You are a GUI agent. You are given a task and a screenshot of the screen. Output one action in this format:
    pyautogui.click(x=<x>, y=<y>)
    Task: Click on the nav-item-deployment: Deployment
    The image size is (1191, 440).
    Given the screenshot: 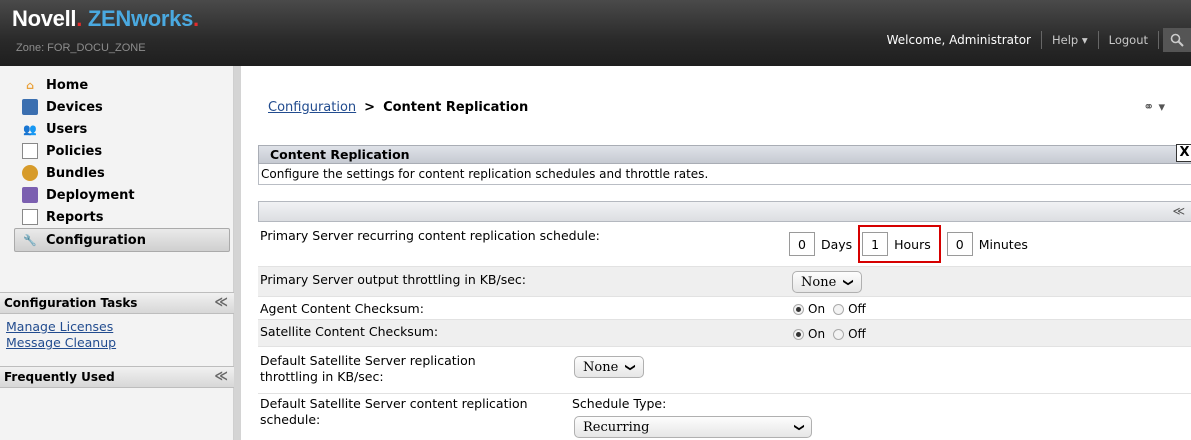 What is the action you would take?
    pyautogui.click(x=117, y=195)
    